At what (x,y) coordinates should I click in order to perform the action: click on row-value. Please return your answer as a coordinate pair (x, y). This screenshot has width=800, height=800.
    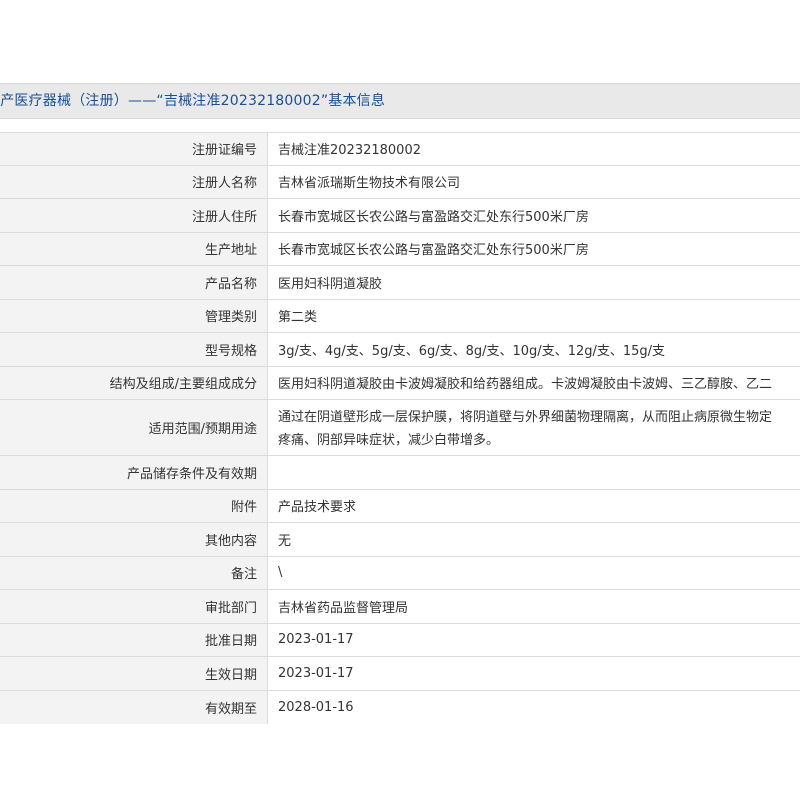
    Looking at the image, I should click on (534, 472).